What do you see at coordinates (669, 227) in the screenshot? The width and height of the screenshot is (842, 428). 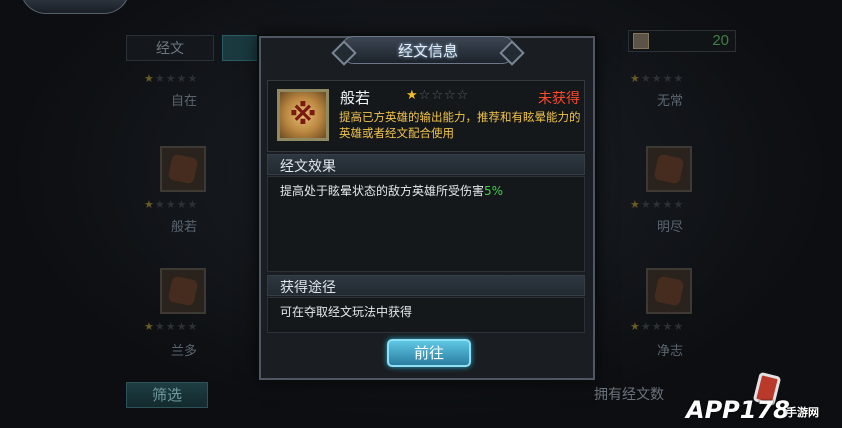 I see `bg-item-name: 明尽` at bounding box center [669, 227].